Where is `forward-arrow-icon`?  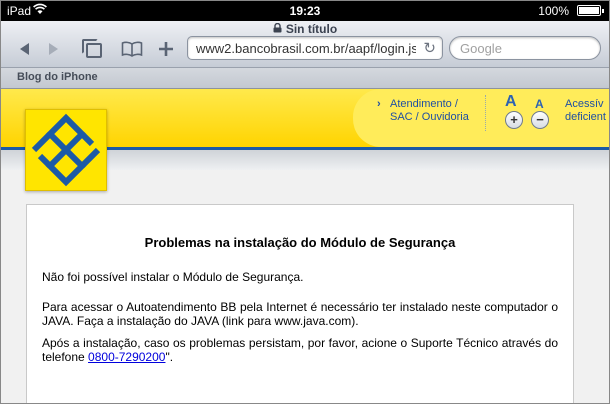 forward-arrow-icon is located at coordinates (53, 49).